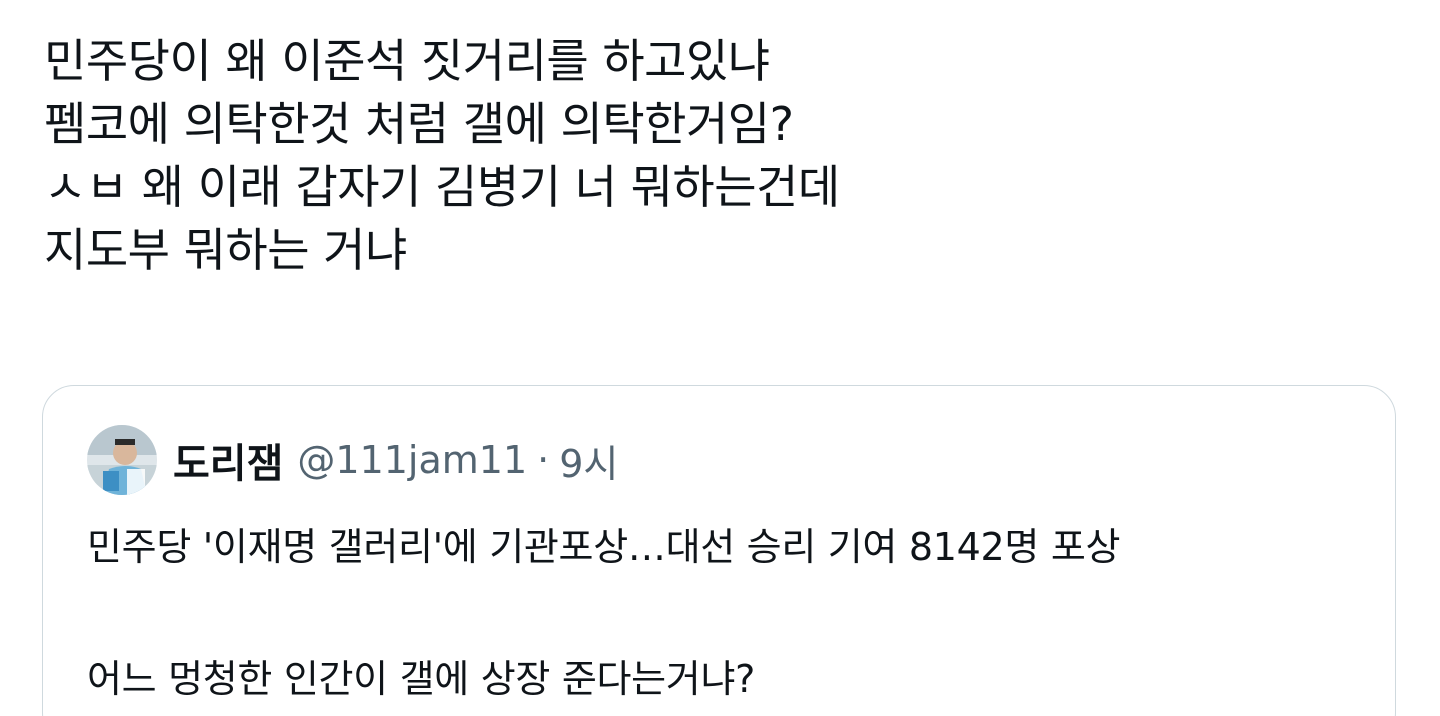 The height and width of the screenshot is (716, 1440). What do you see at coordinates (588, 460) in the screenshot?
I see `post-time: 9시` at bounding box center [588, 460].